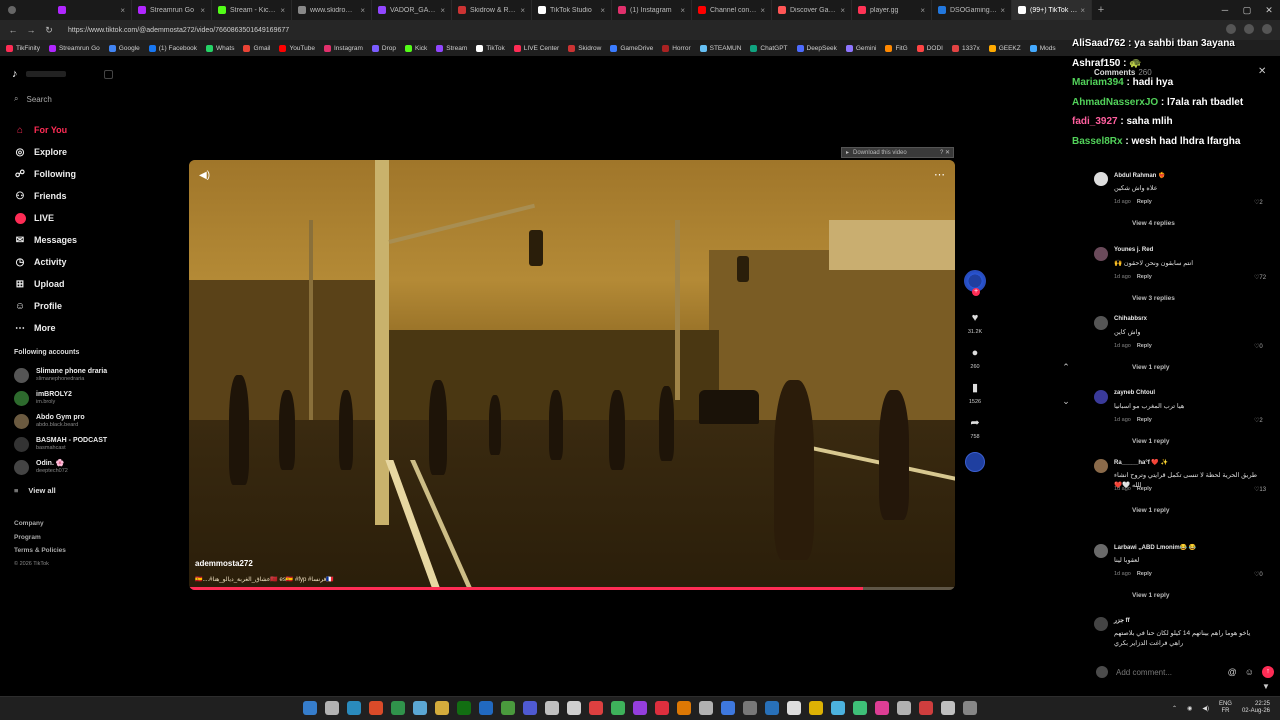 The image size is (1280, 720). Describe the element at coordinates (310, 708) in the screenshot. I see `windows-start-icon` at that location.